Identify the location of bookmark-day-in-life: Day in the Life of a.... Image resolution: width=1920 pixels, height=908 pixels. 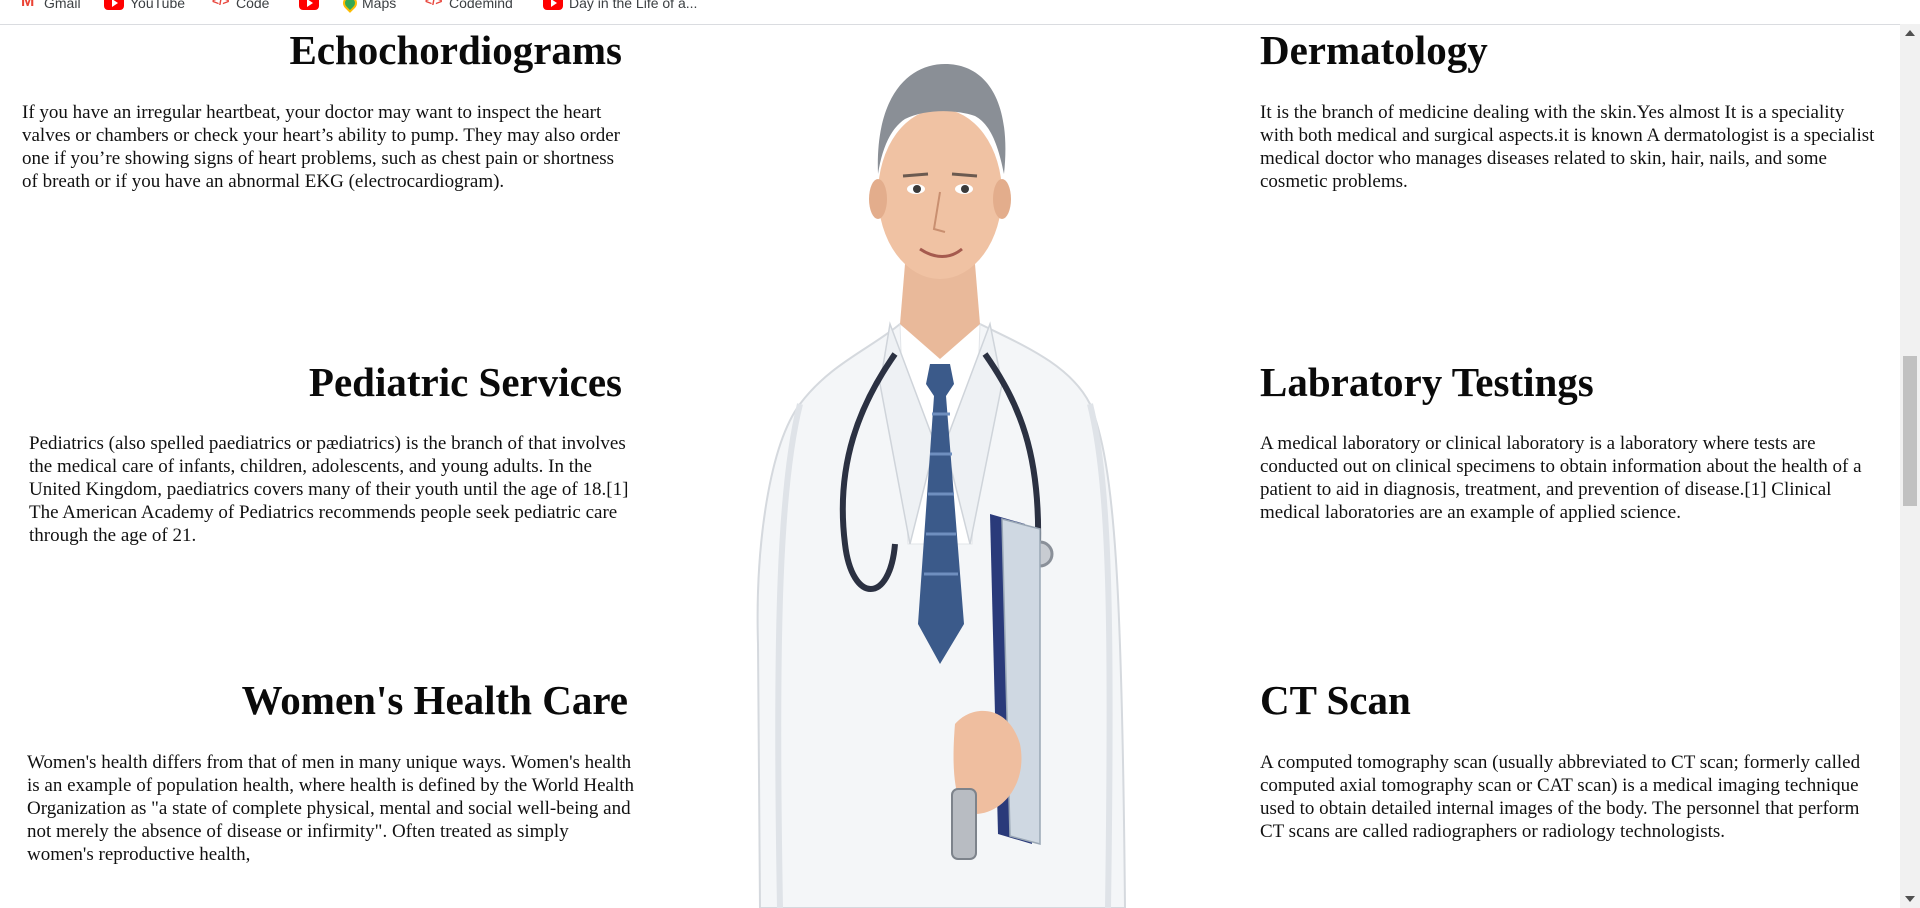
(620, 6).